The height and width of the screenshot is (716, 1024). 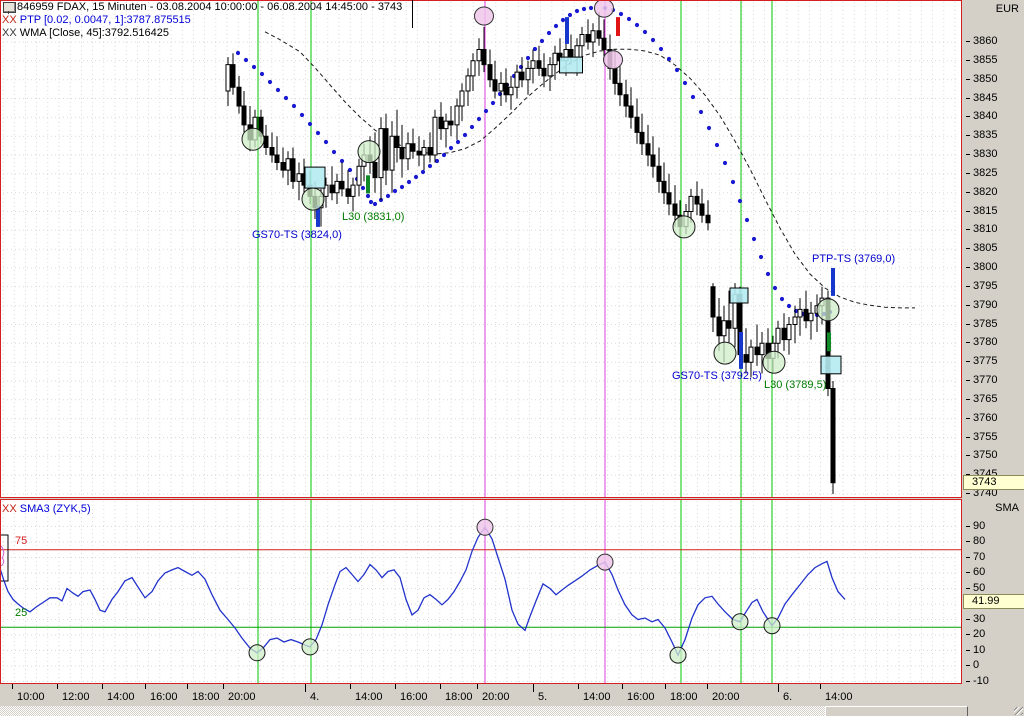 I want to click on title-cursor-caret, so click(x=412, y=14).